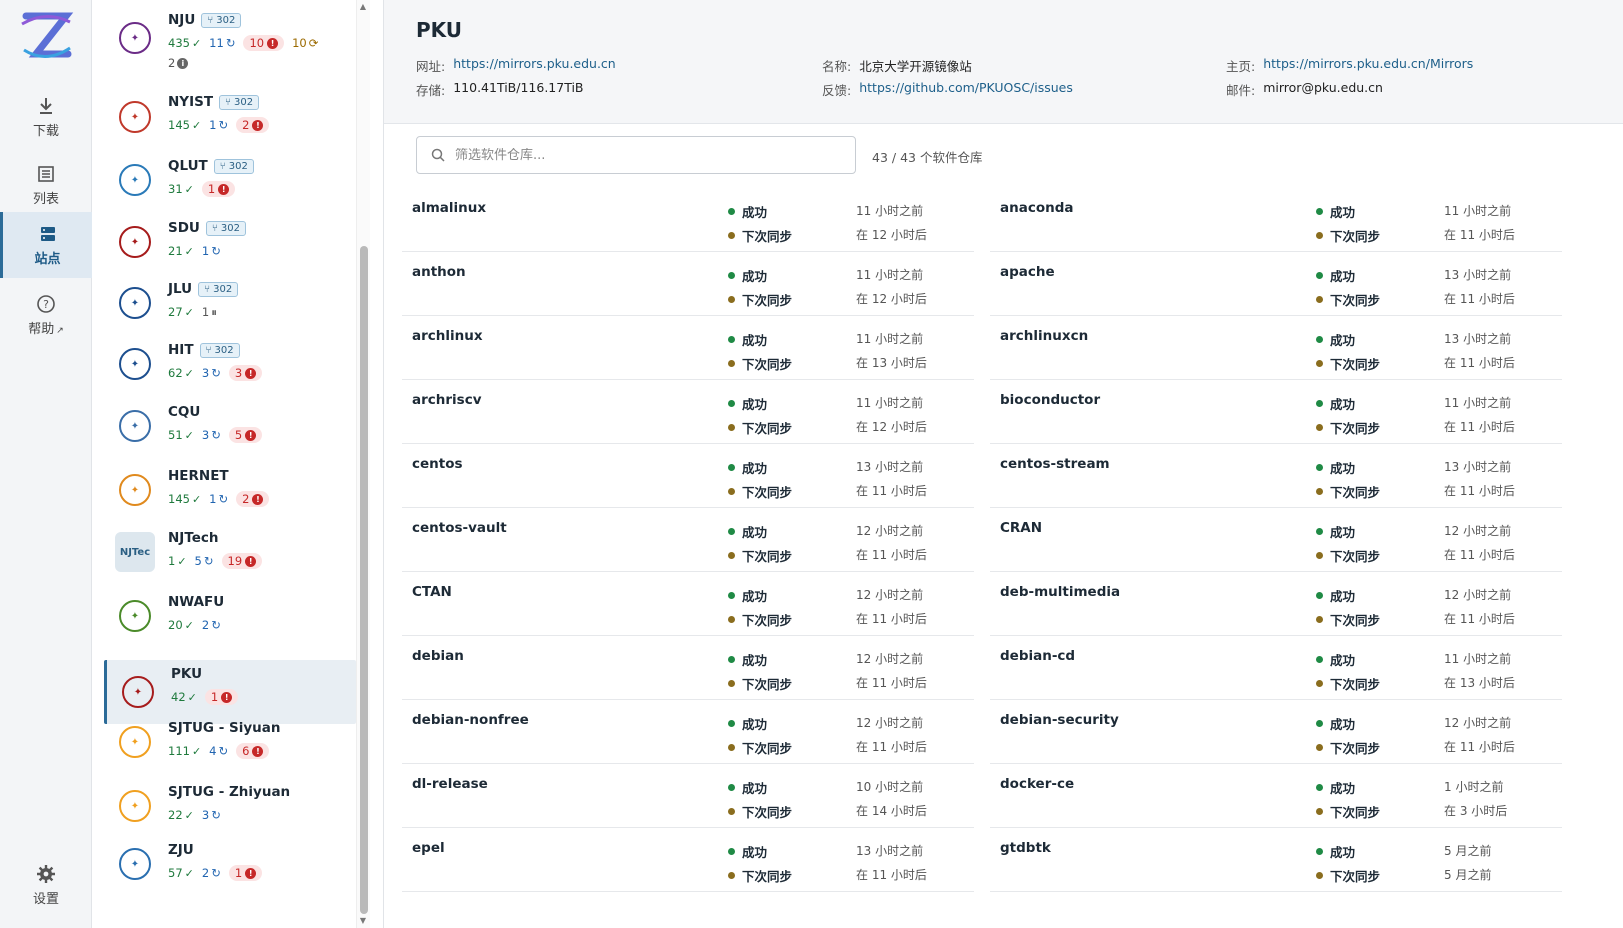 The image size is (1623, 928). What do you see at coordinates (1025, 848) in the screenshot?
I see `repo-name: gtdbtk` at bounding box center [1025, 848].